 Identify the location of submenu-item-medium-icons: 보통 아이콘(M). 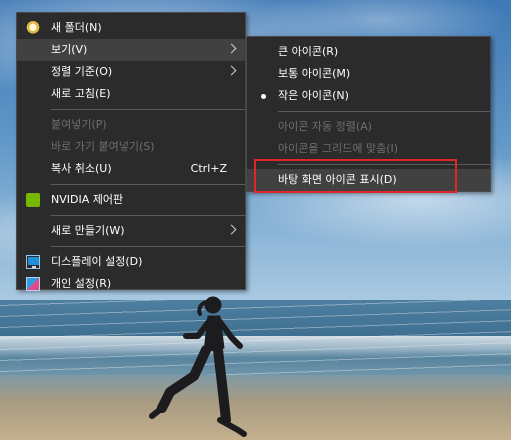
(368, 74).